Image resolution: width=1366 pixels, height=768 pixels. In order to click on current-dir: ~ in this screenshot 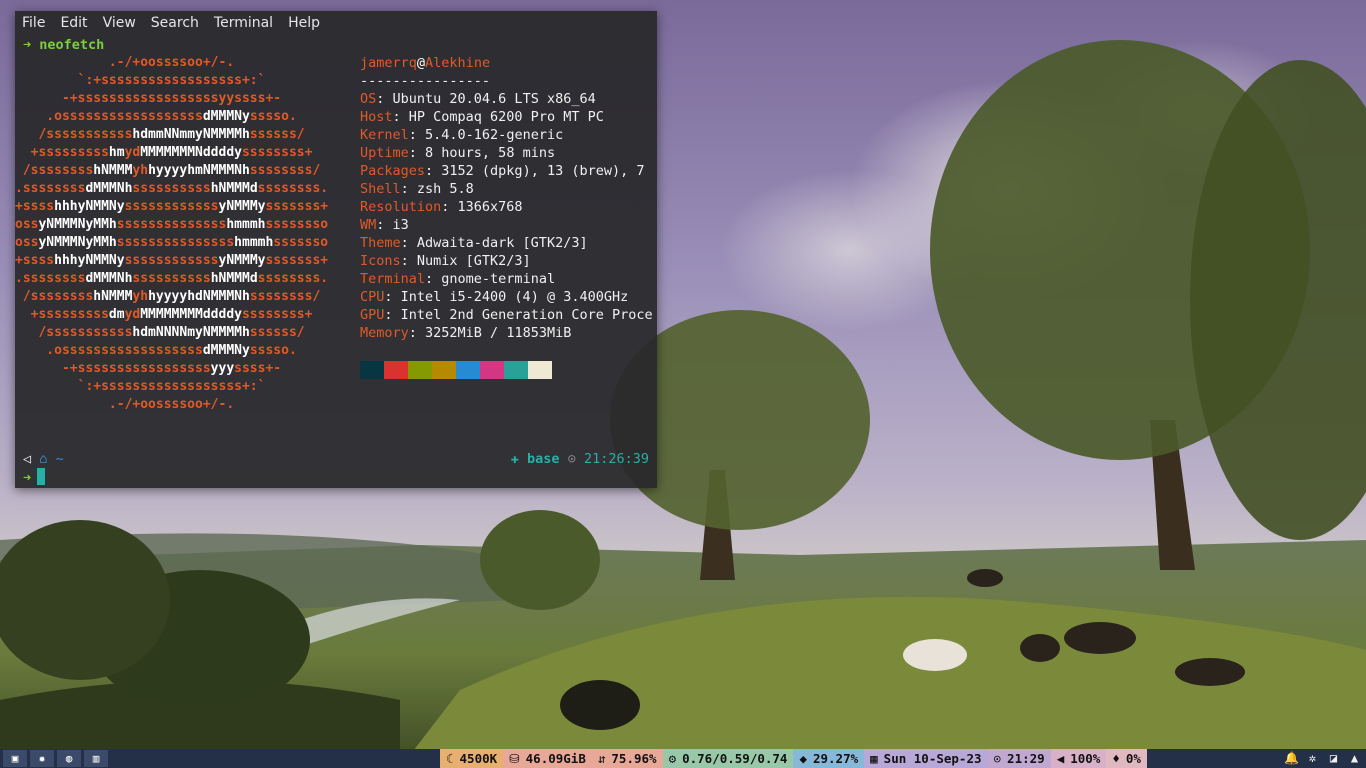, I will do `click(59, 459)`.